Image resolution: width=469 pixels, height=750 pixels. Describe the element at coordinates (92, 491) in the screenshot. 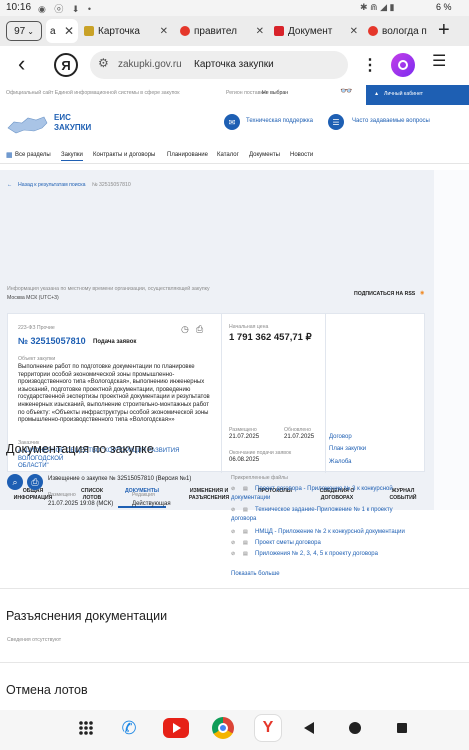

I see `tab-line: СПИСОК` at that location.